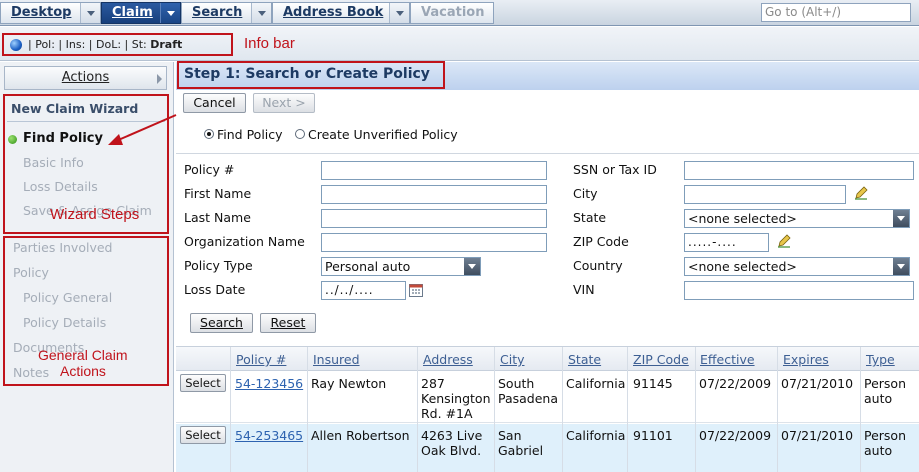 The image size is (919, 472). I want to click on city-cell-line2: Pasadena, so click(528, 398).